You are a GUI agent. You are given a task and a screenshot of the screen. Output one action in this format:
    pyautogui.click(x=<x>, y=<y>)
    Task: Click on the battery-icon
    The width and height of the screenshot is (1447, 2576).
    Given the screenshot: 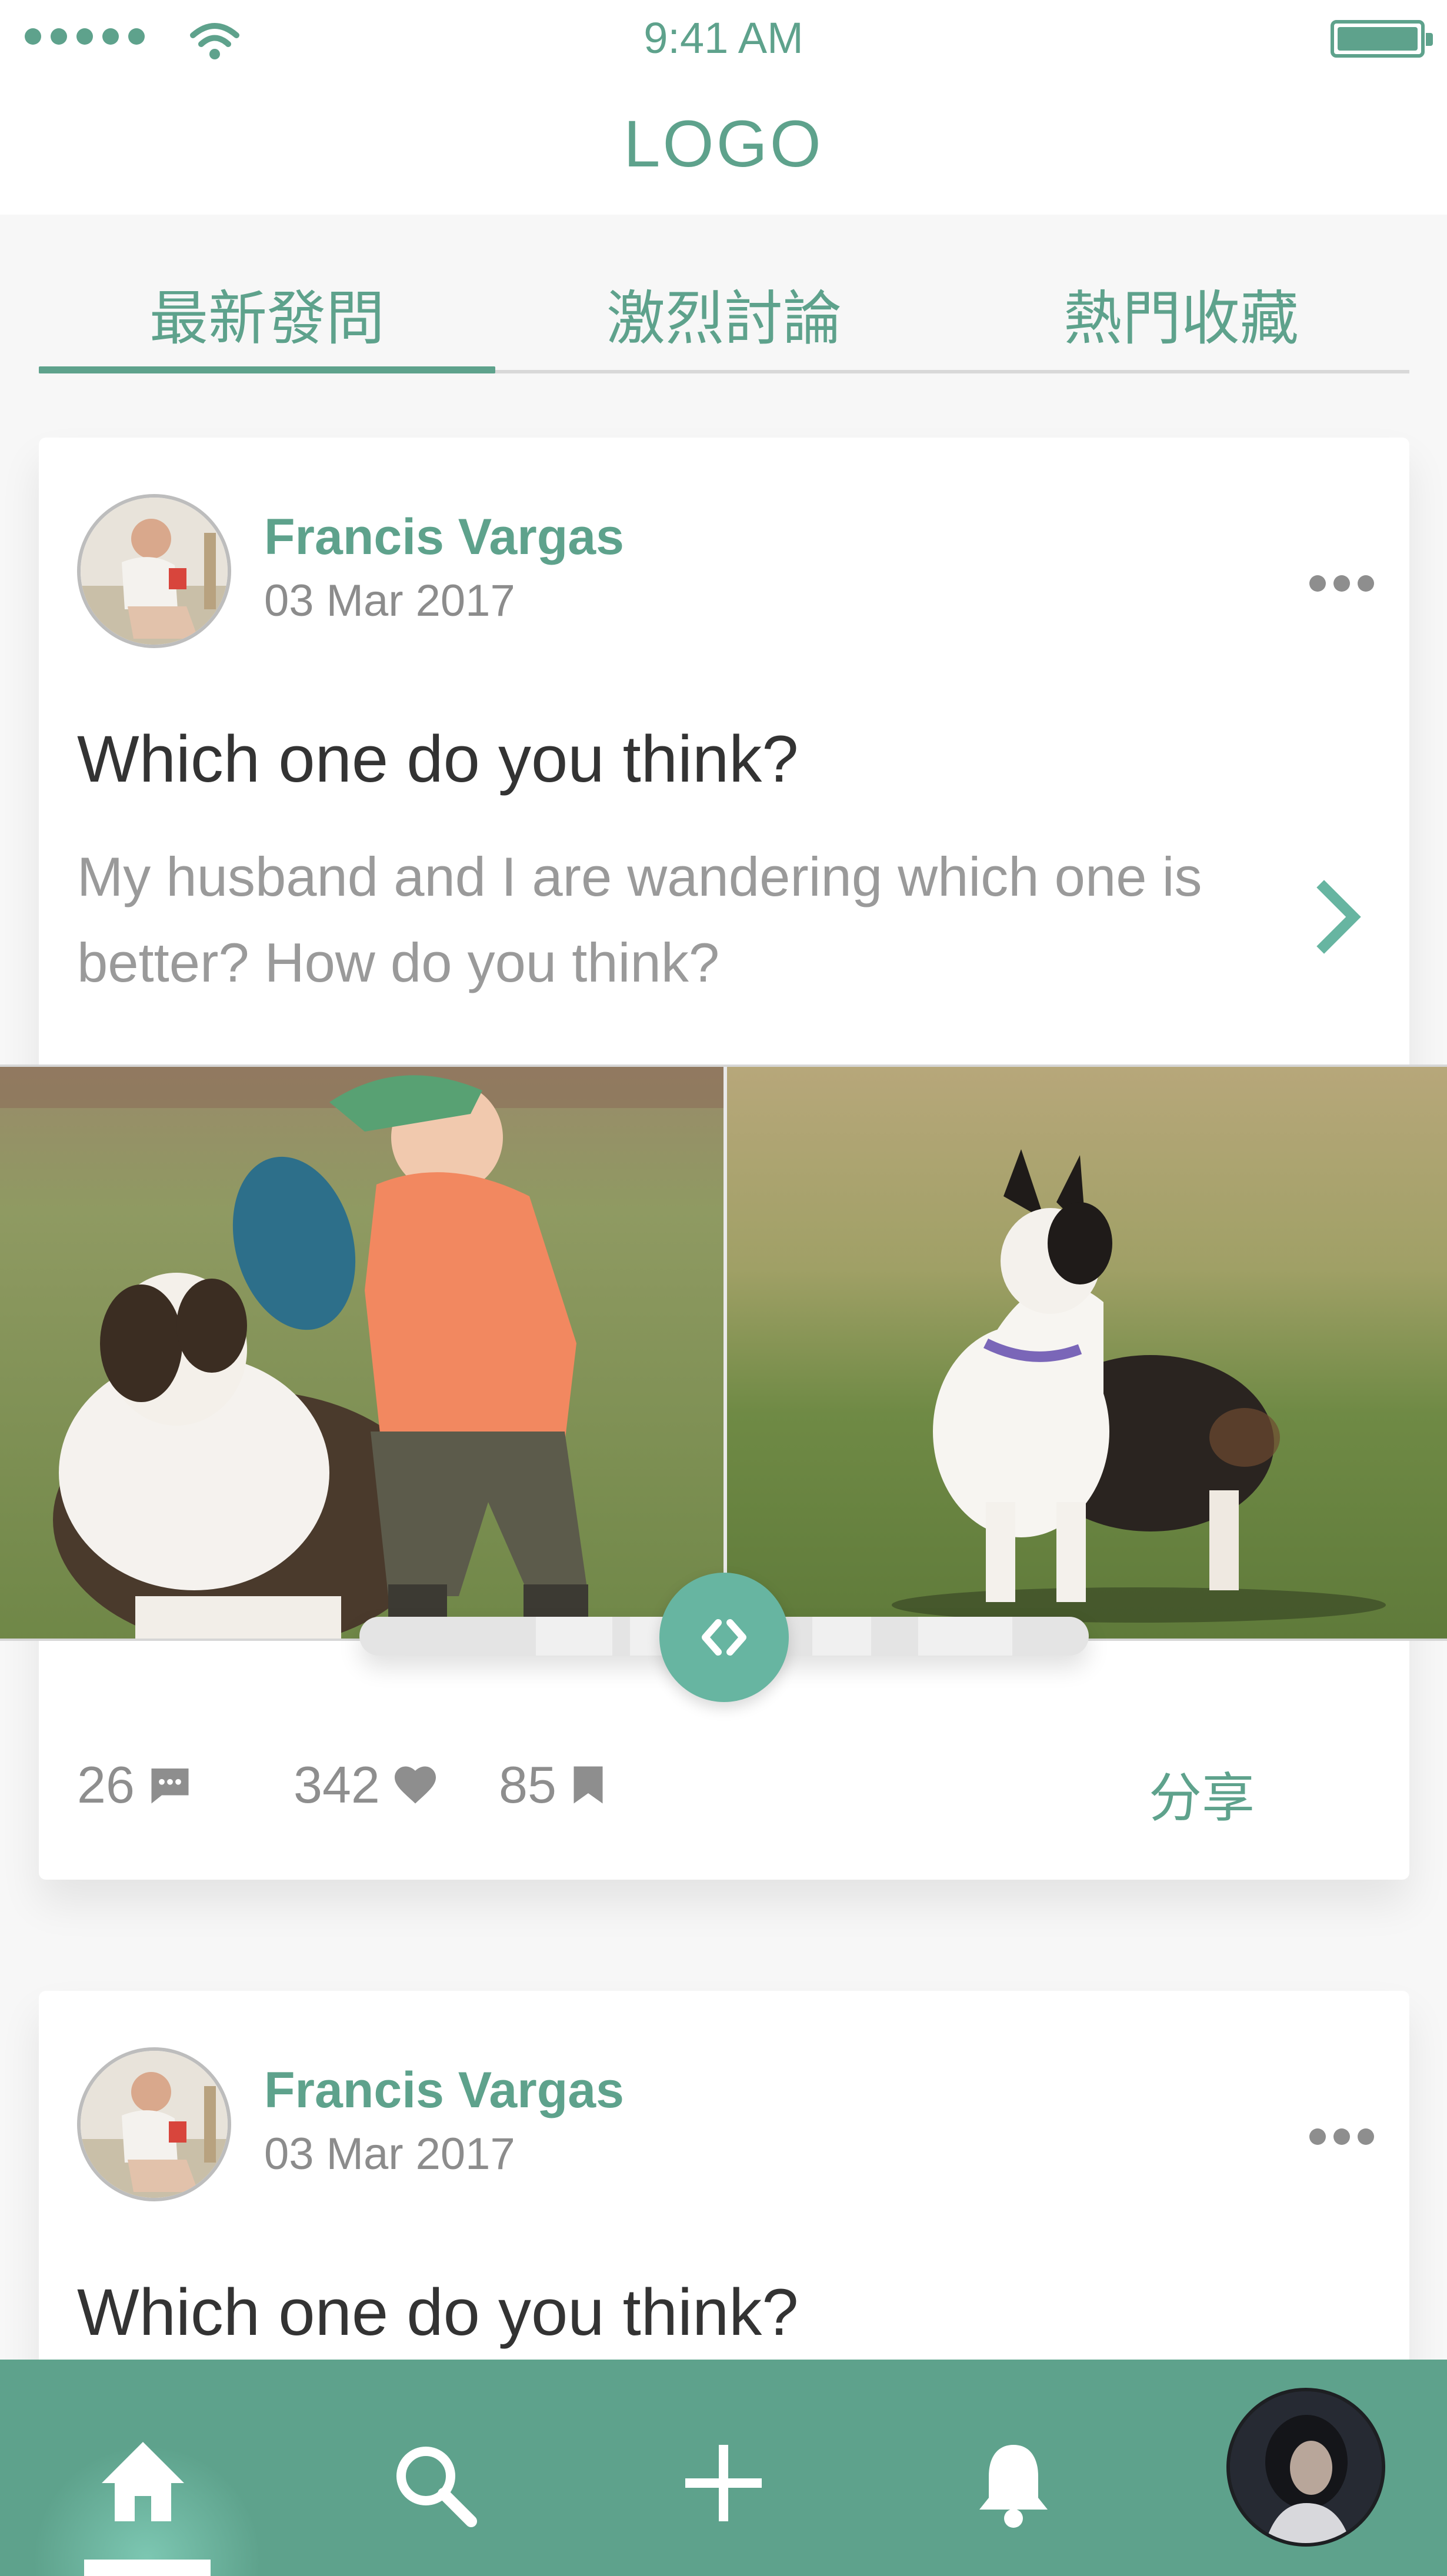 What is the action you would take?
    pyautogui.click(x=1382, y=39)
    